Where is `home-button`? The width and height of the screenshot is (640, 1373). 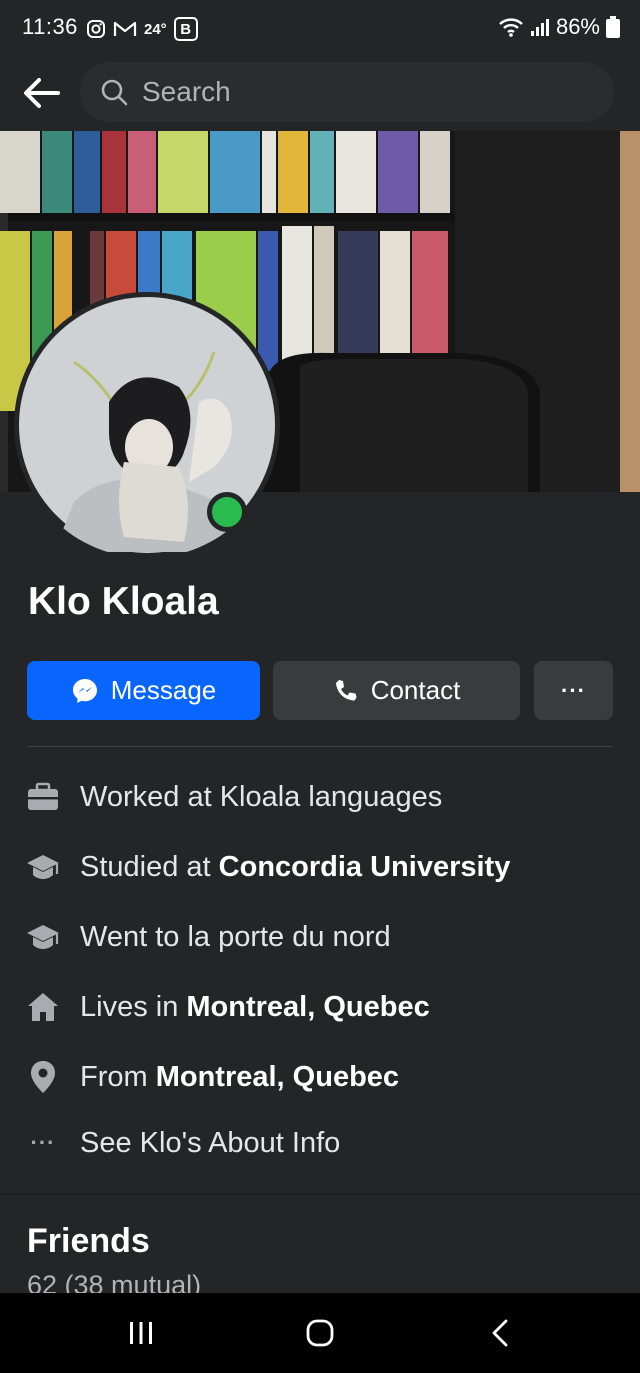
home-button is located at coordinates (320, 1333).